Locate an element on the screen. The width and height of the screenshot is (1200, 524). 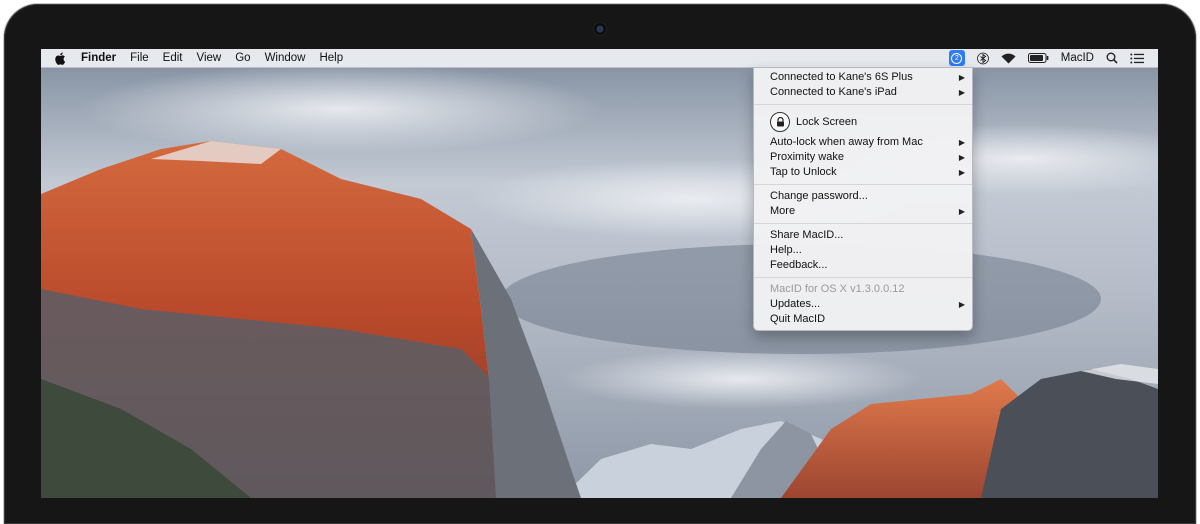
menu-item-connected-ipad: Connected to Kane's iPad ▶ is located at coordinates (863, 92).